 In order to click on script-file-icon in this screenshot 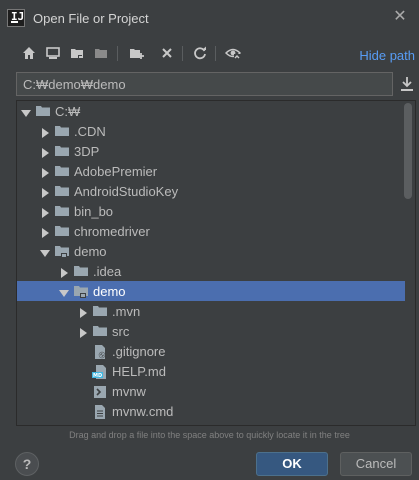, I will do `click(100, 391)`.